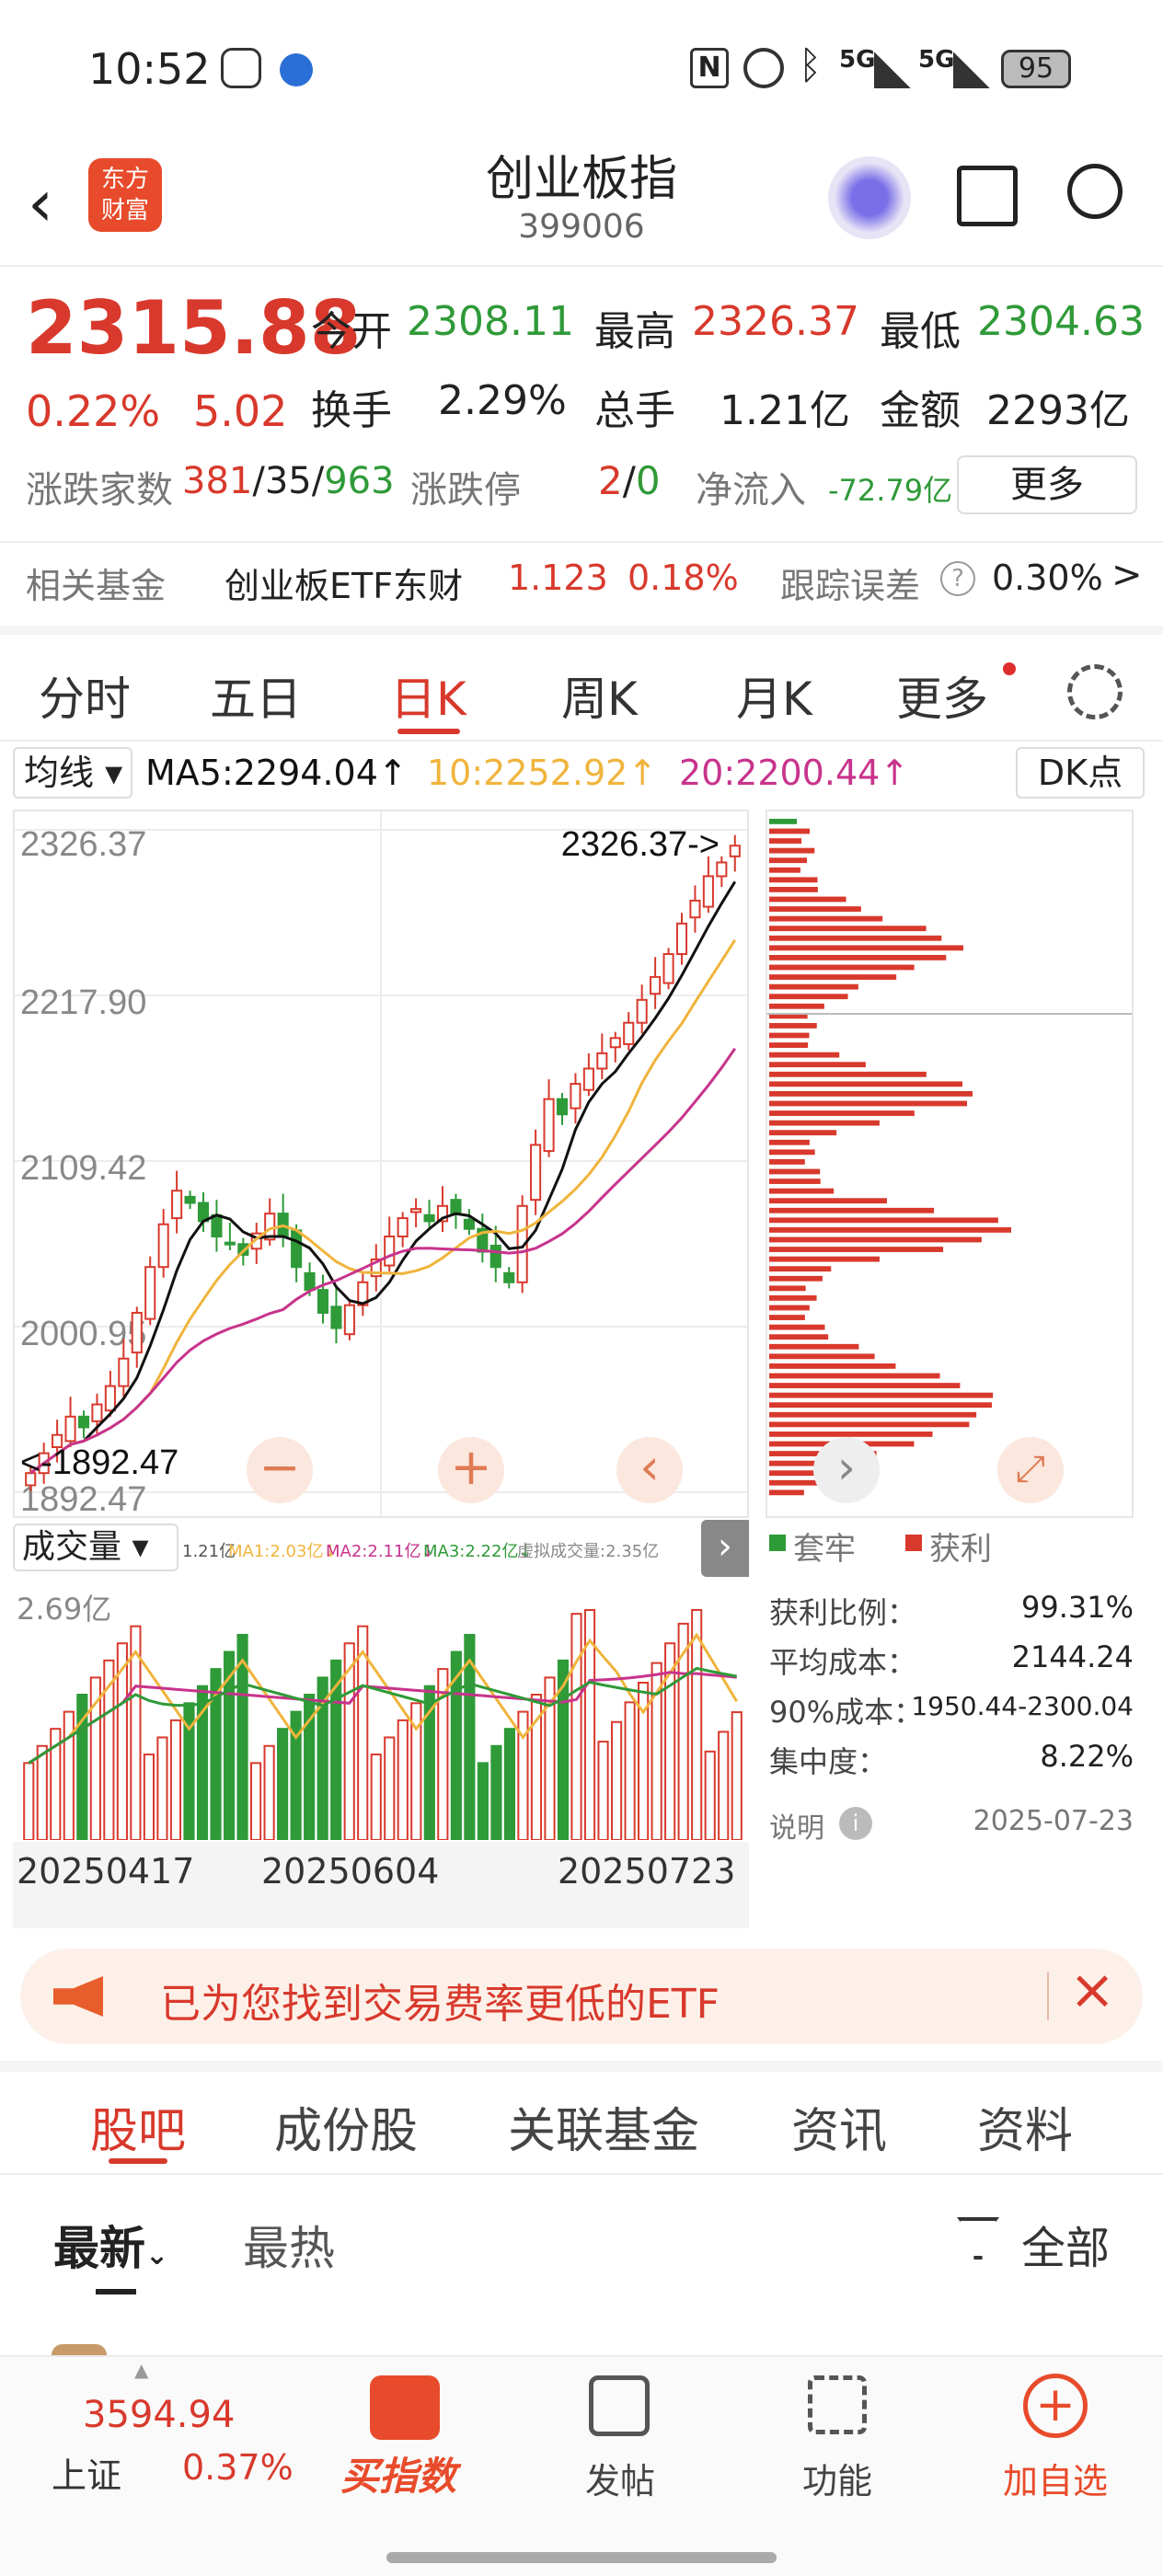  I want to click on zoom-in-button: +, so click(471, 1470).